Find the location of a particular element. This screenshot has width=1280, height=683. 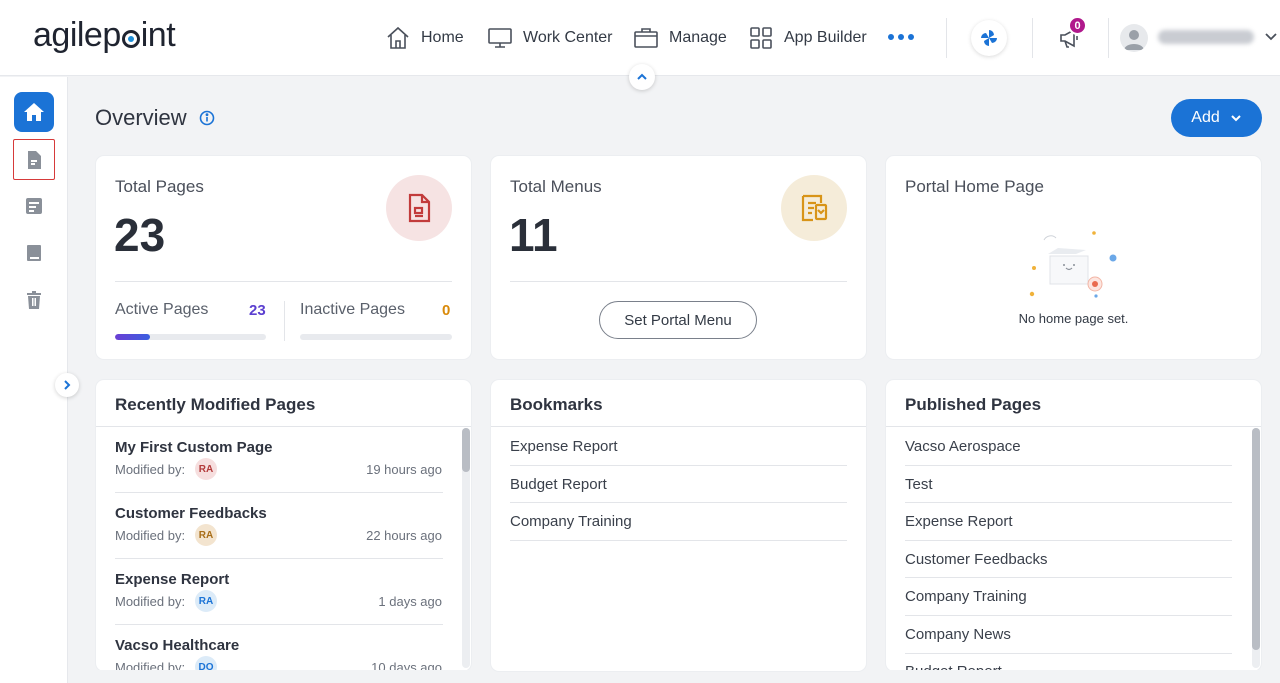

nav-app-builder: App Builder is located at coordinates (807, 38).